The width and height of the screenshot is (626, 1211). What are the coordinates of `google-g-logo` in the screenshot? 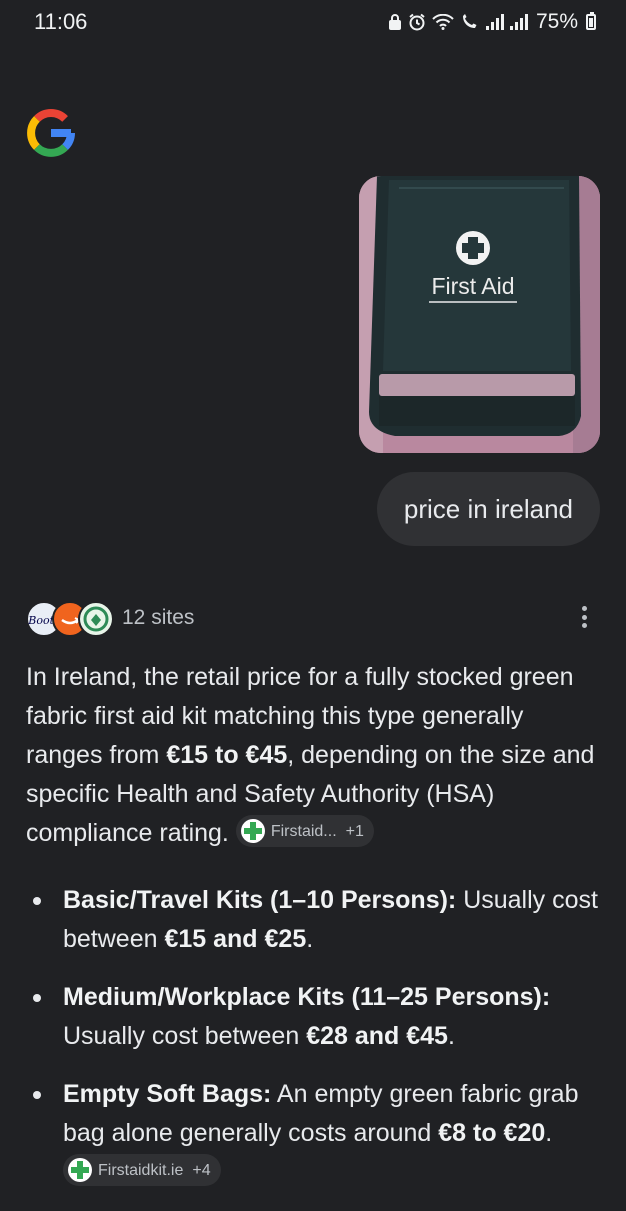 It's located at (51, 133).